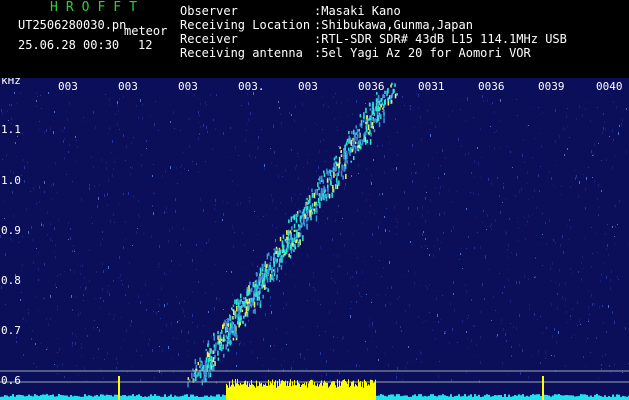  I want to click on info-value: :Shibukawa,Gunma,Japan, so click(393, 25).